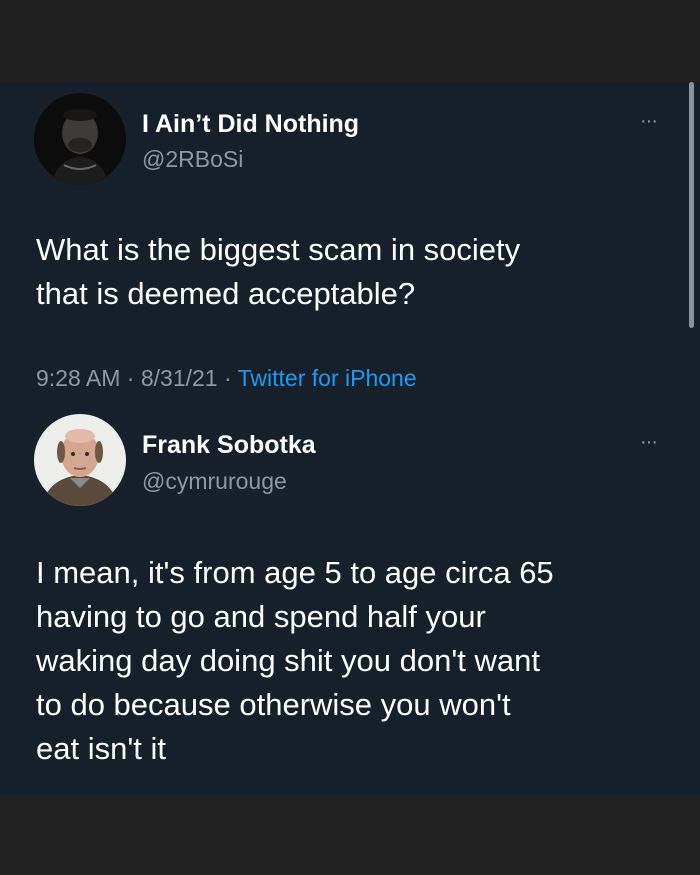  What do you see at coordinates (78, 378) in the screenshot?
I see `tweet-time: 9:28 AM` at bounding box center [78, 378].